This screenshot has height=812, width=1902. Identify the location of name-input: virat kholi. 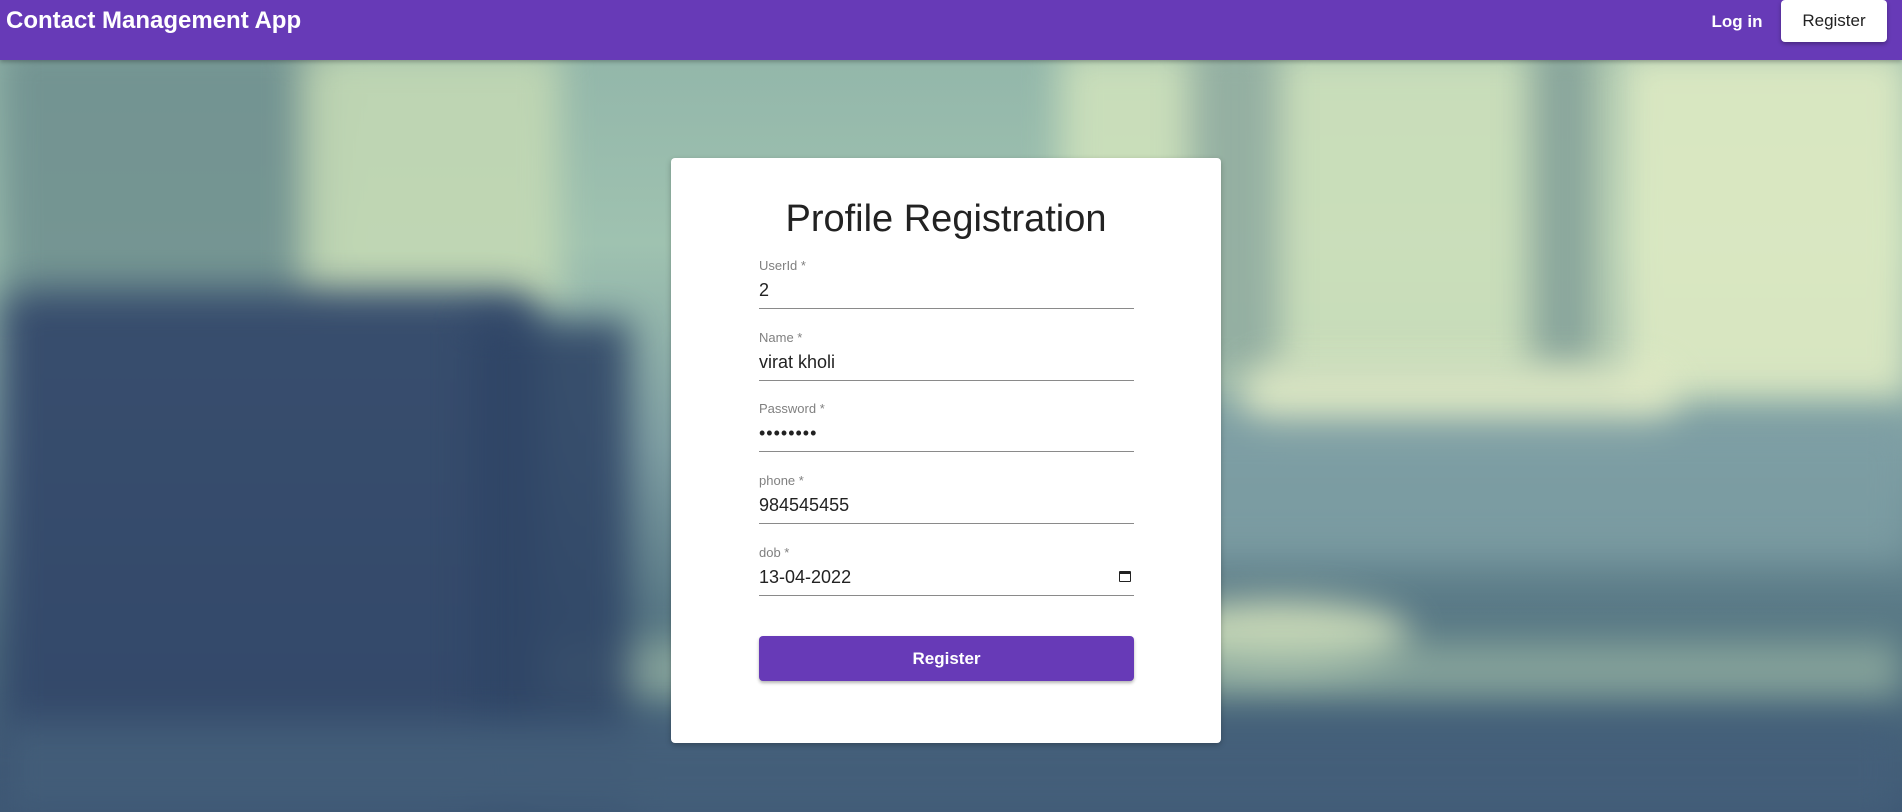
(797, 362).